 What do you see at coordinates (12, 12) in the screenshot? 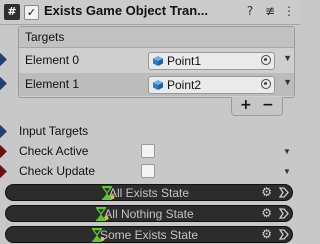
I see `script-icon: #` at bounding box center [12, 12].